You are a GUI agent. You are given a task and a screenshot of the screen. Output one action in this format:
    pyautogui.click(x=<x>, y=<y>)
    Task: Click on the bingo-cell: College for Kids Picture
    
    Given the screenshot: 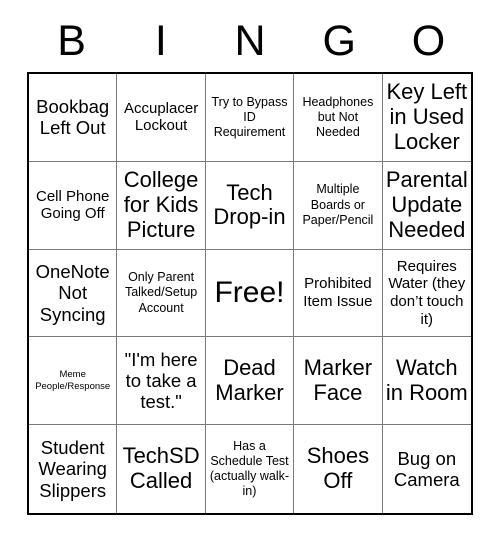 What is the action you would take?
    pyautogui.click(x=161, y=205)
    